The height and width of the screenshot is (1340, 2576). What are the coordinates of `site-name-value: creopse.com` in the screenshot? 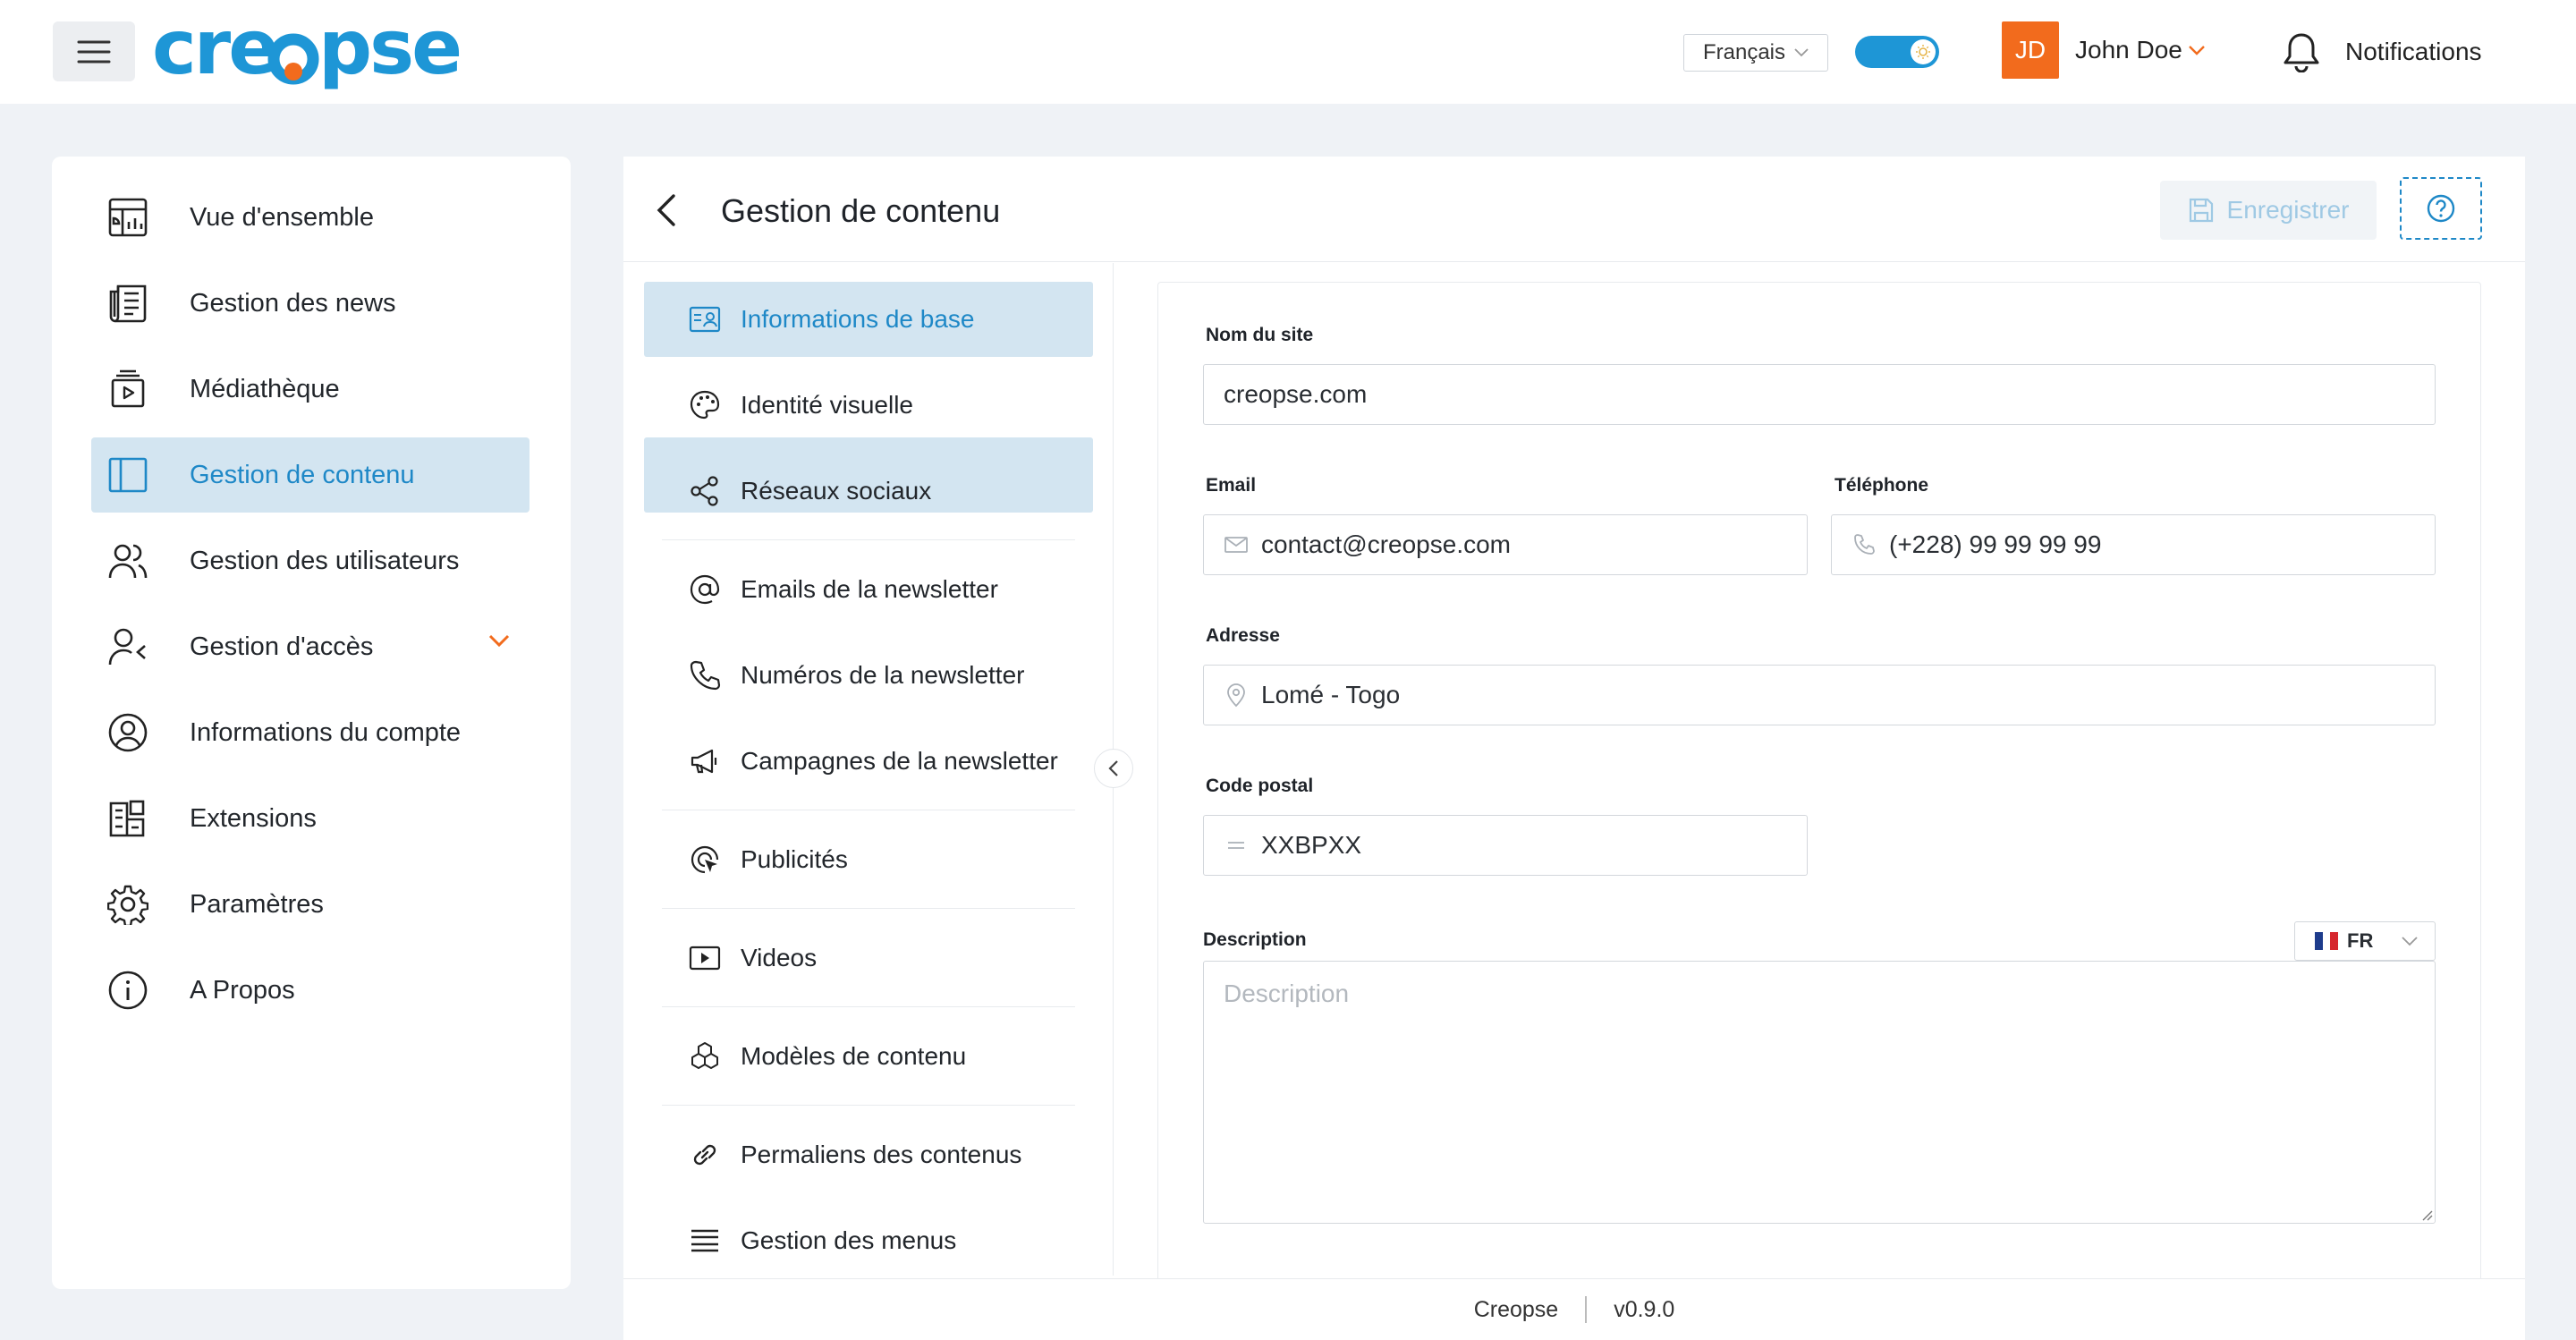 It's located at (1296, 394).